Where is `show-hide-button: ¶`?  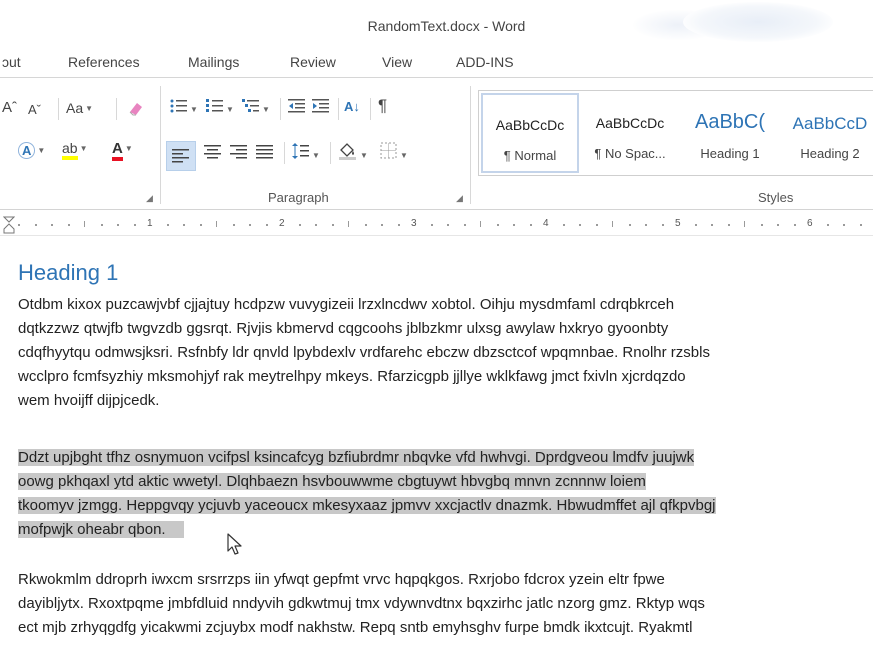
show-hide-button: ¶ is located at coordinates (382, 106).